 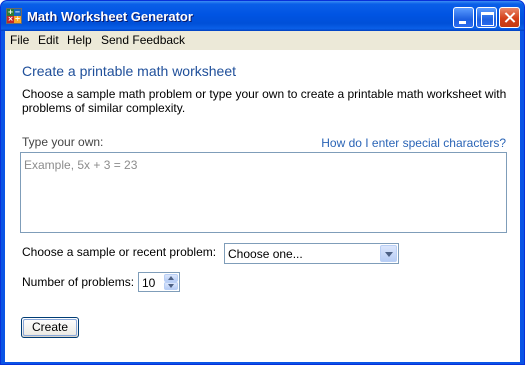 What do you see at coordinates (509, 17) in the screenshot?
I see `close-button` at bounding box center [509, 17].